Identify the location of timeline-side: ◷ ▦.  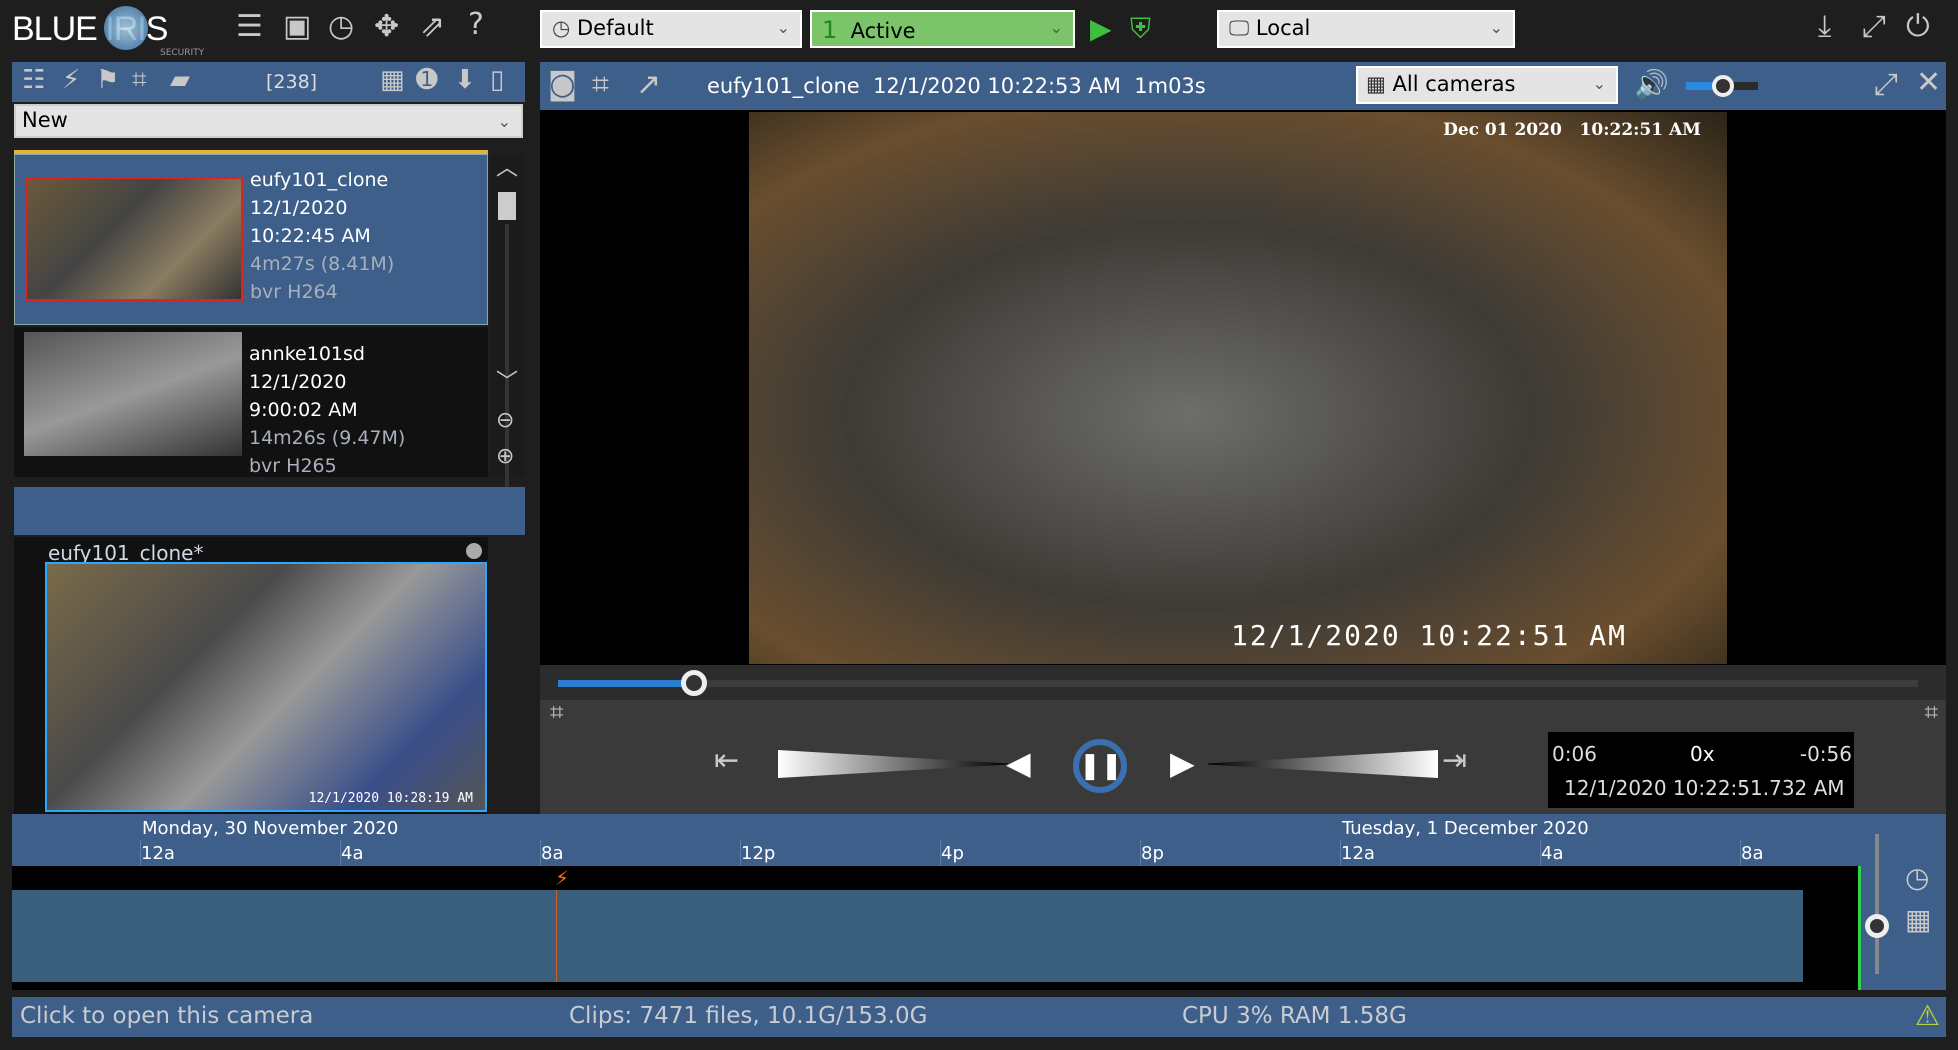
(1903, 902).